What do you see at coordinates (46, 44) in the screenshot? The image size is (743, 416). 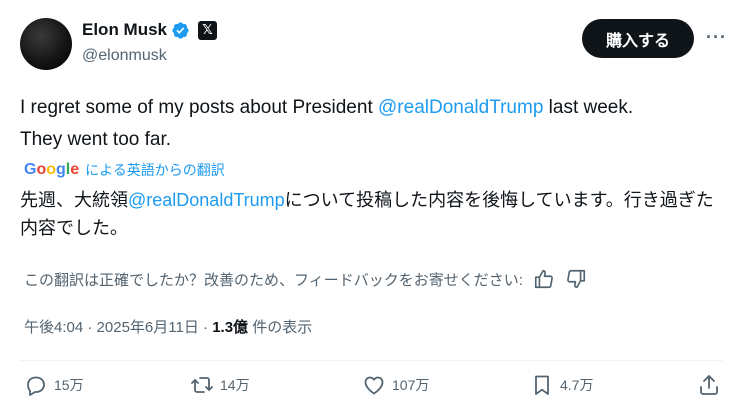 I see `avatar` at bounding box center [46, 44].